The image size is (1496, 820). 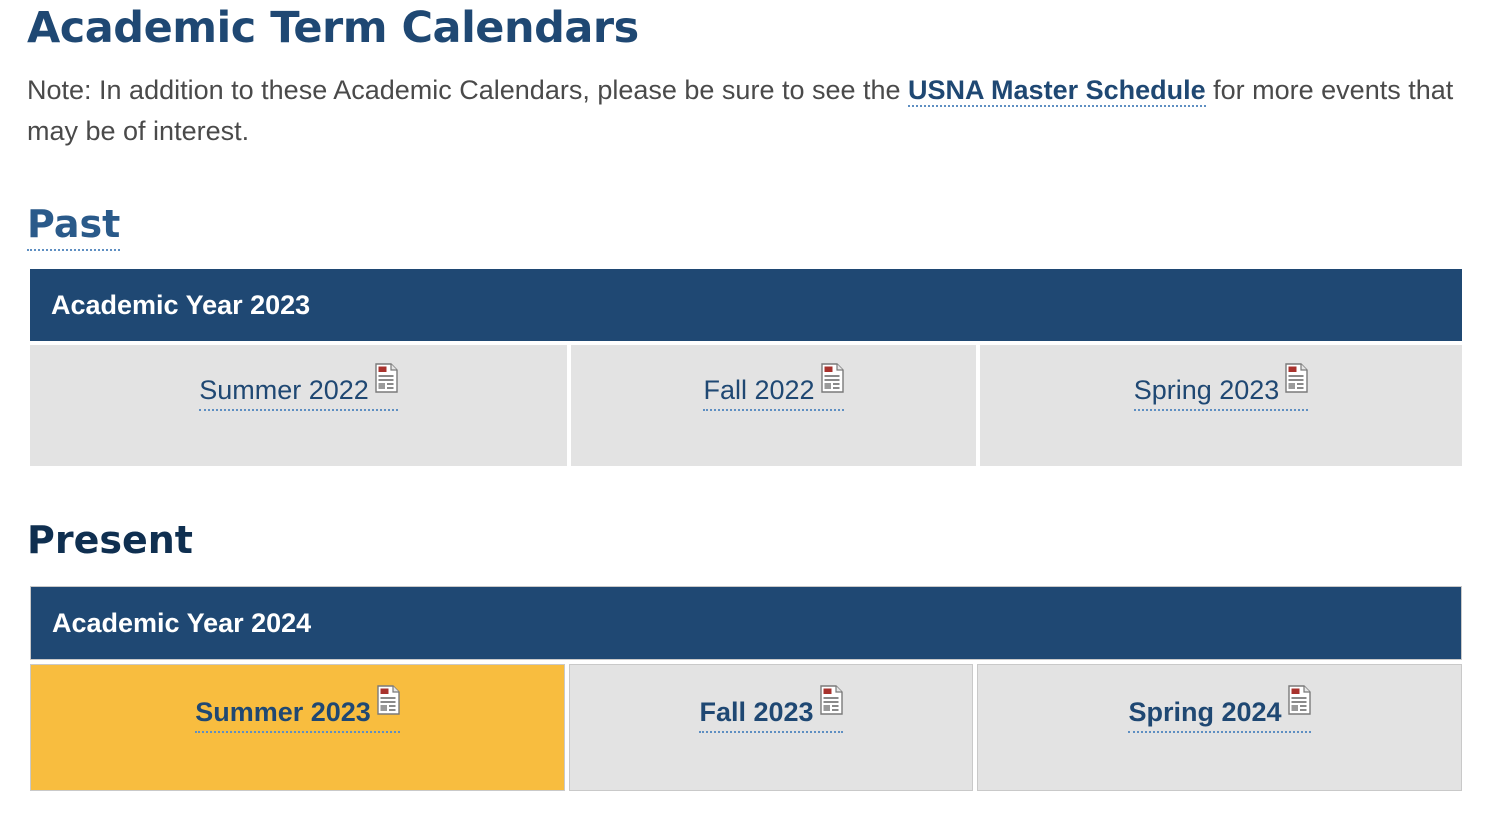 I want to click on term-cell-summer-2022: Summer 2022, so click(x=298, y=405).